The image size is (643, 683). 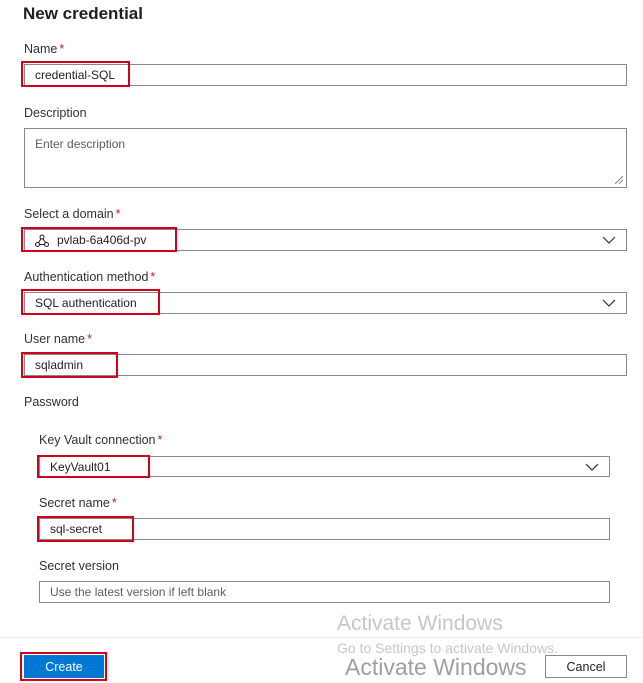 I want to click on auth-method-label-text: Authentication method, so click(x=86, y=277).